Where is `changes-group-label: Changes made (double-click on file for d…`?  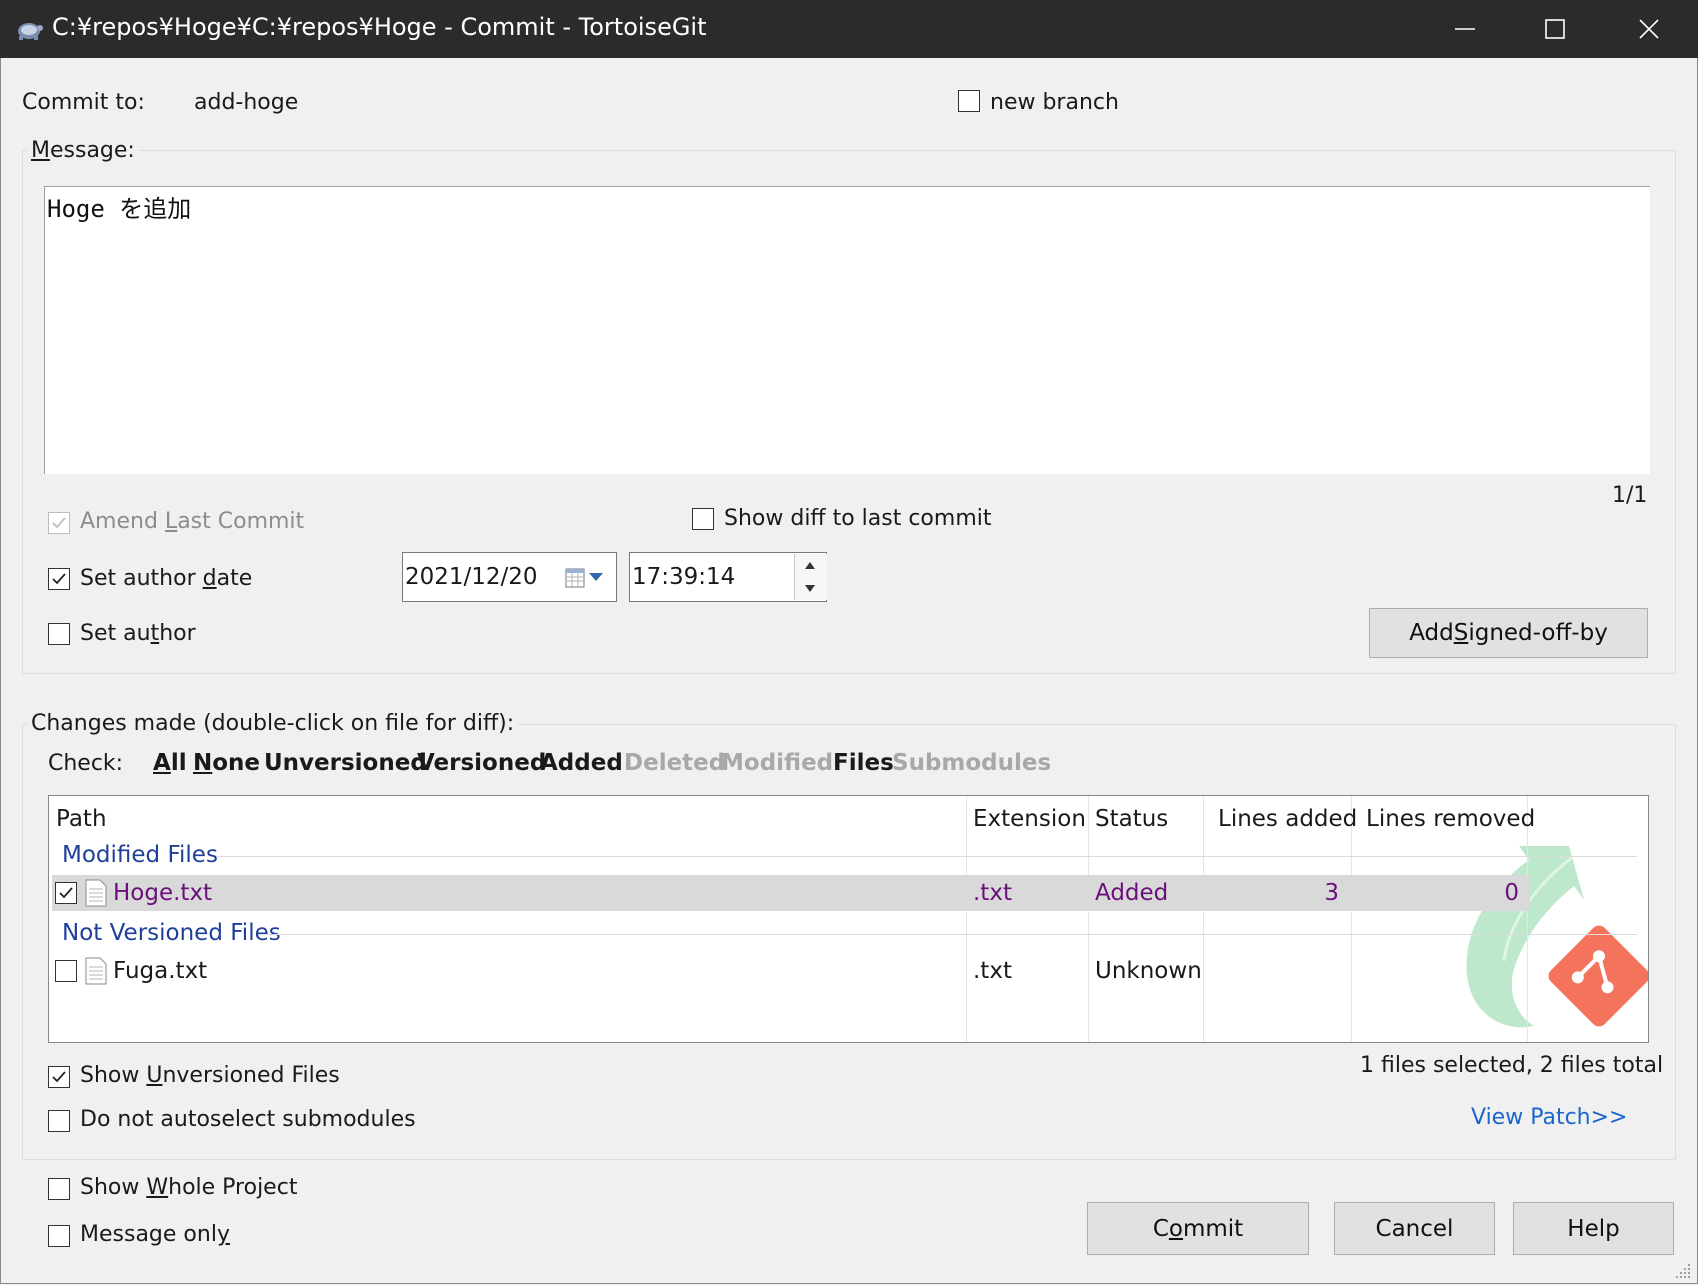 changes-group-label: Changes made (double-click on file for d… is located at coordinates (273, 723).